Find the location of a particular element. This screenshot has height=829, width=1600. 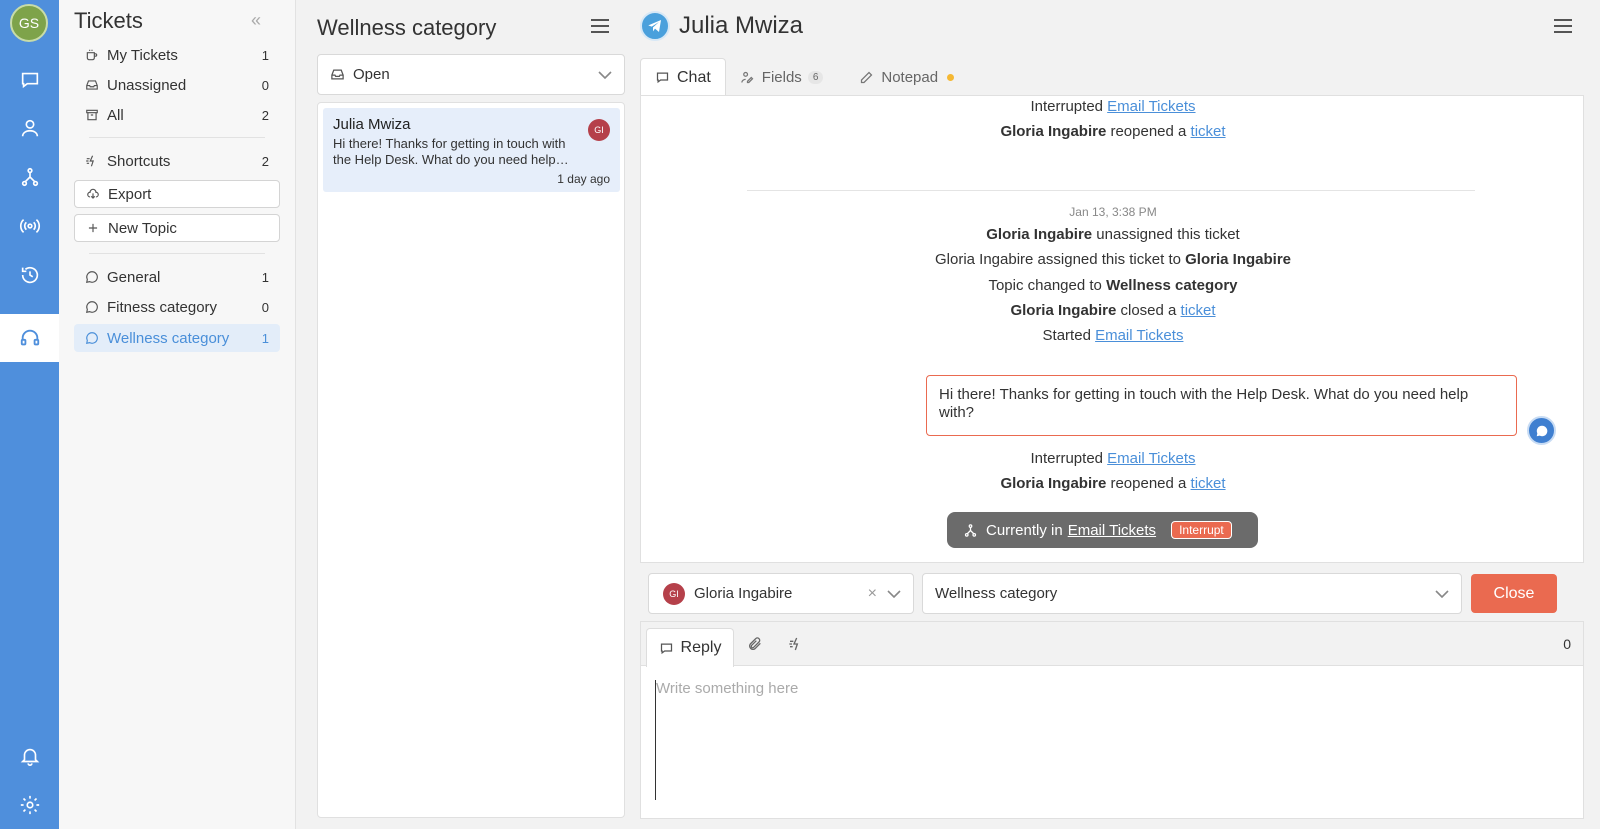

bot-message-icon is located at coordinates (1541, 430).